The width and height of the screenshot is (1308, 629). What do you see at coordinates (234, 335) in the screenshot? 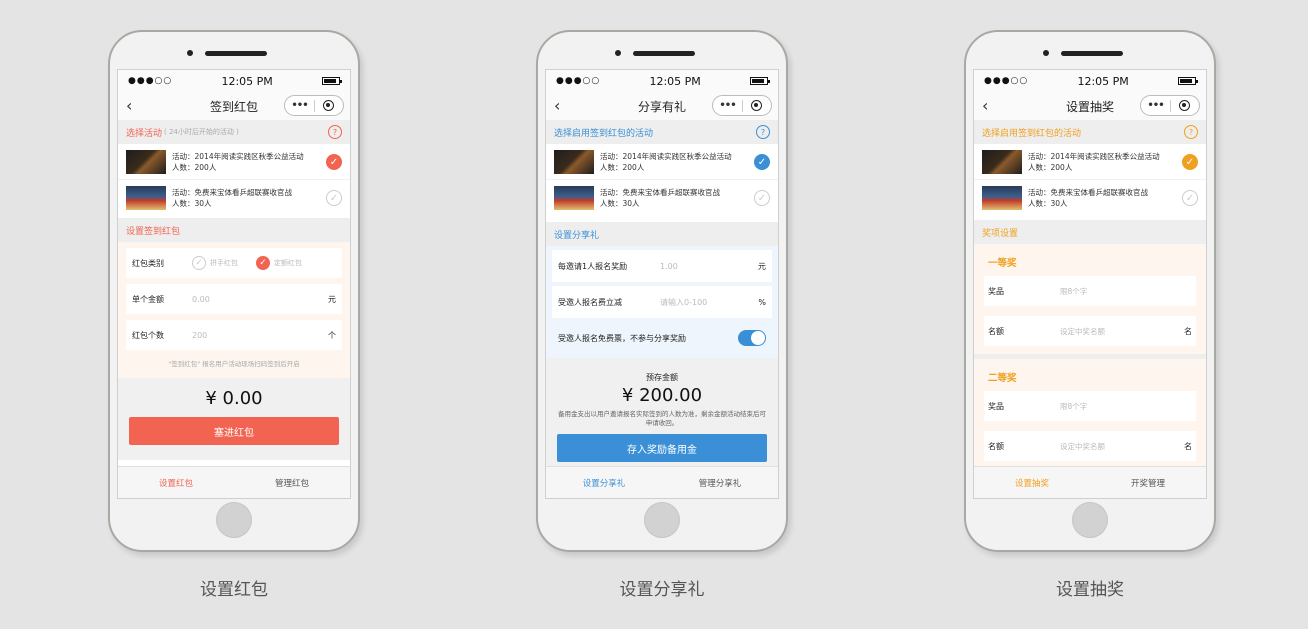
I see `count-field: 红包个数 200 个` at bounding box center [234, 335].